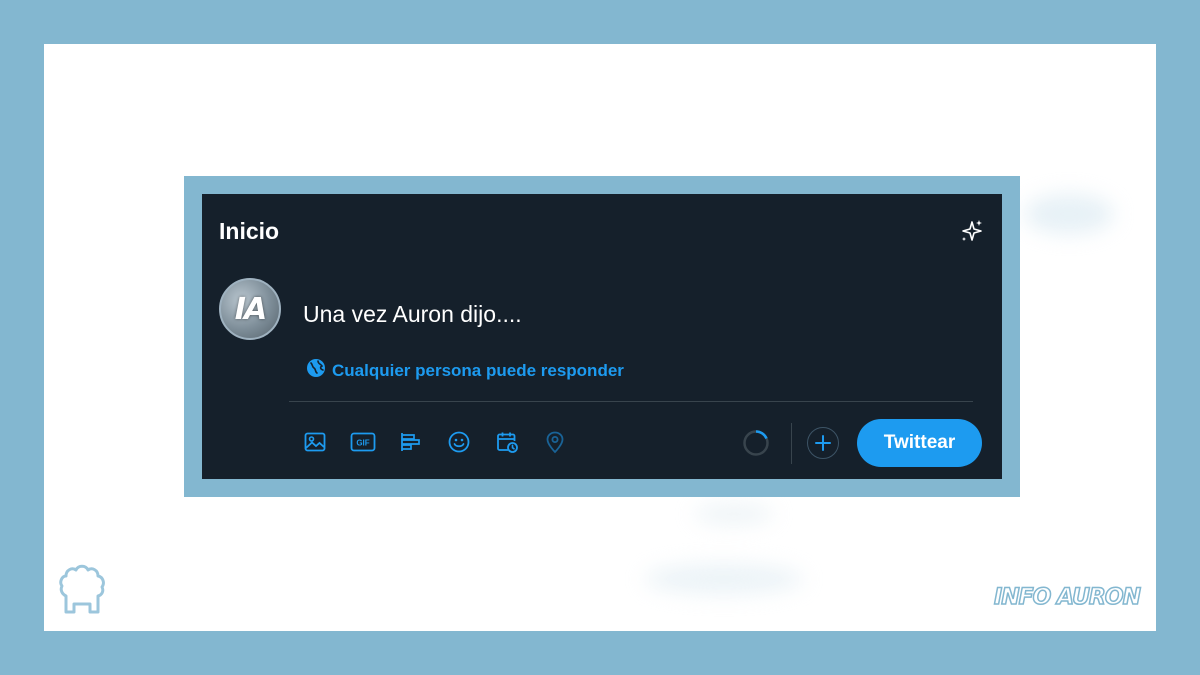  What do you see at coordinates (919, 443) in the screenshot?
I see `tweet-button: Twittear` at bounding box center [919, 443].